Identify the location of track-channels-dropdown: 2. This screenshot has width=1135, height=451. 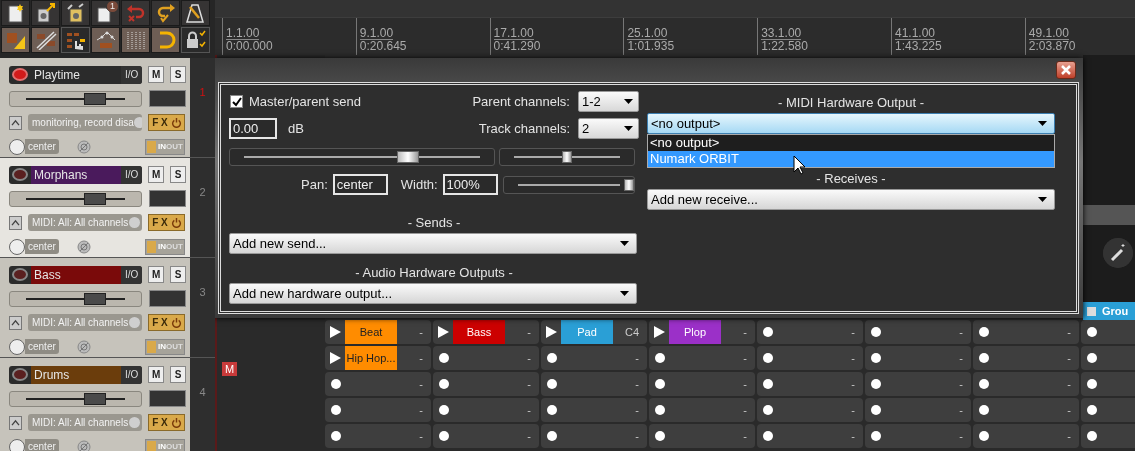
(608, 128).